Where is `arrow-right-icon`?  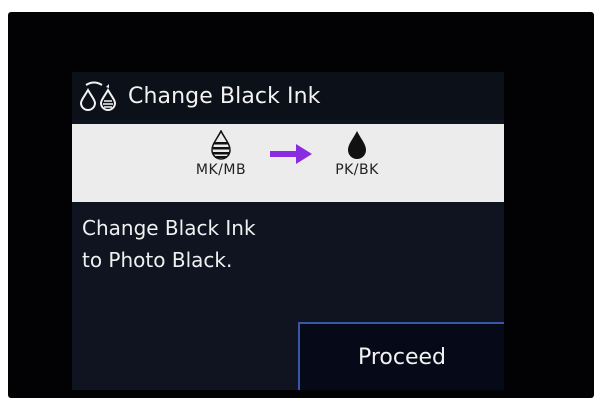 arrow-right-icon is located at coordinates (291, 154).